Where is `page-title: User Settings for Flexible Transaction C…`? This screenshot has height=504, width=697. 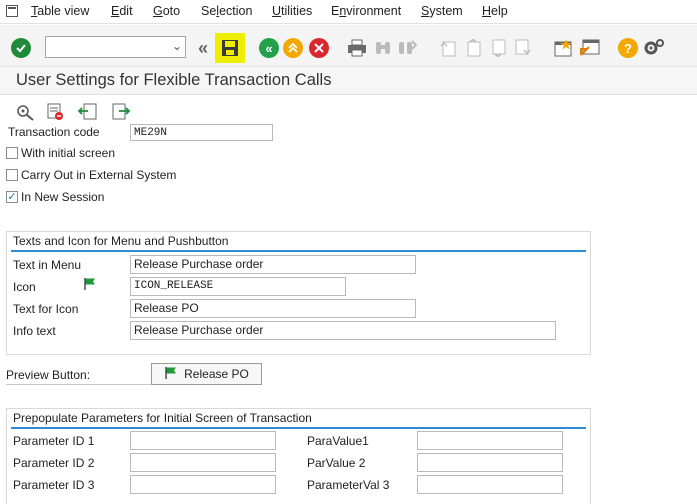
page-title: User Settings for Flexible Transaction C… is located at coordinates (174, 80).